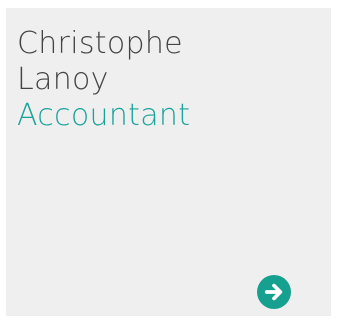 The image size is (337, 321). What do you see at coordinates (63, 79) in the screenshot?
I see `last-name: Lanoy` at bounding box center [63, 79].